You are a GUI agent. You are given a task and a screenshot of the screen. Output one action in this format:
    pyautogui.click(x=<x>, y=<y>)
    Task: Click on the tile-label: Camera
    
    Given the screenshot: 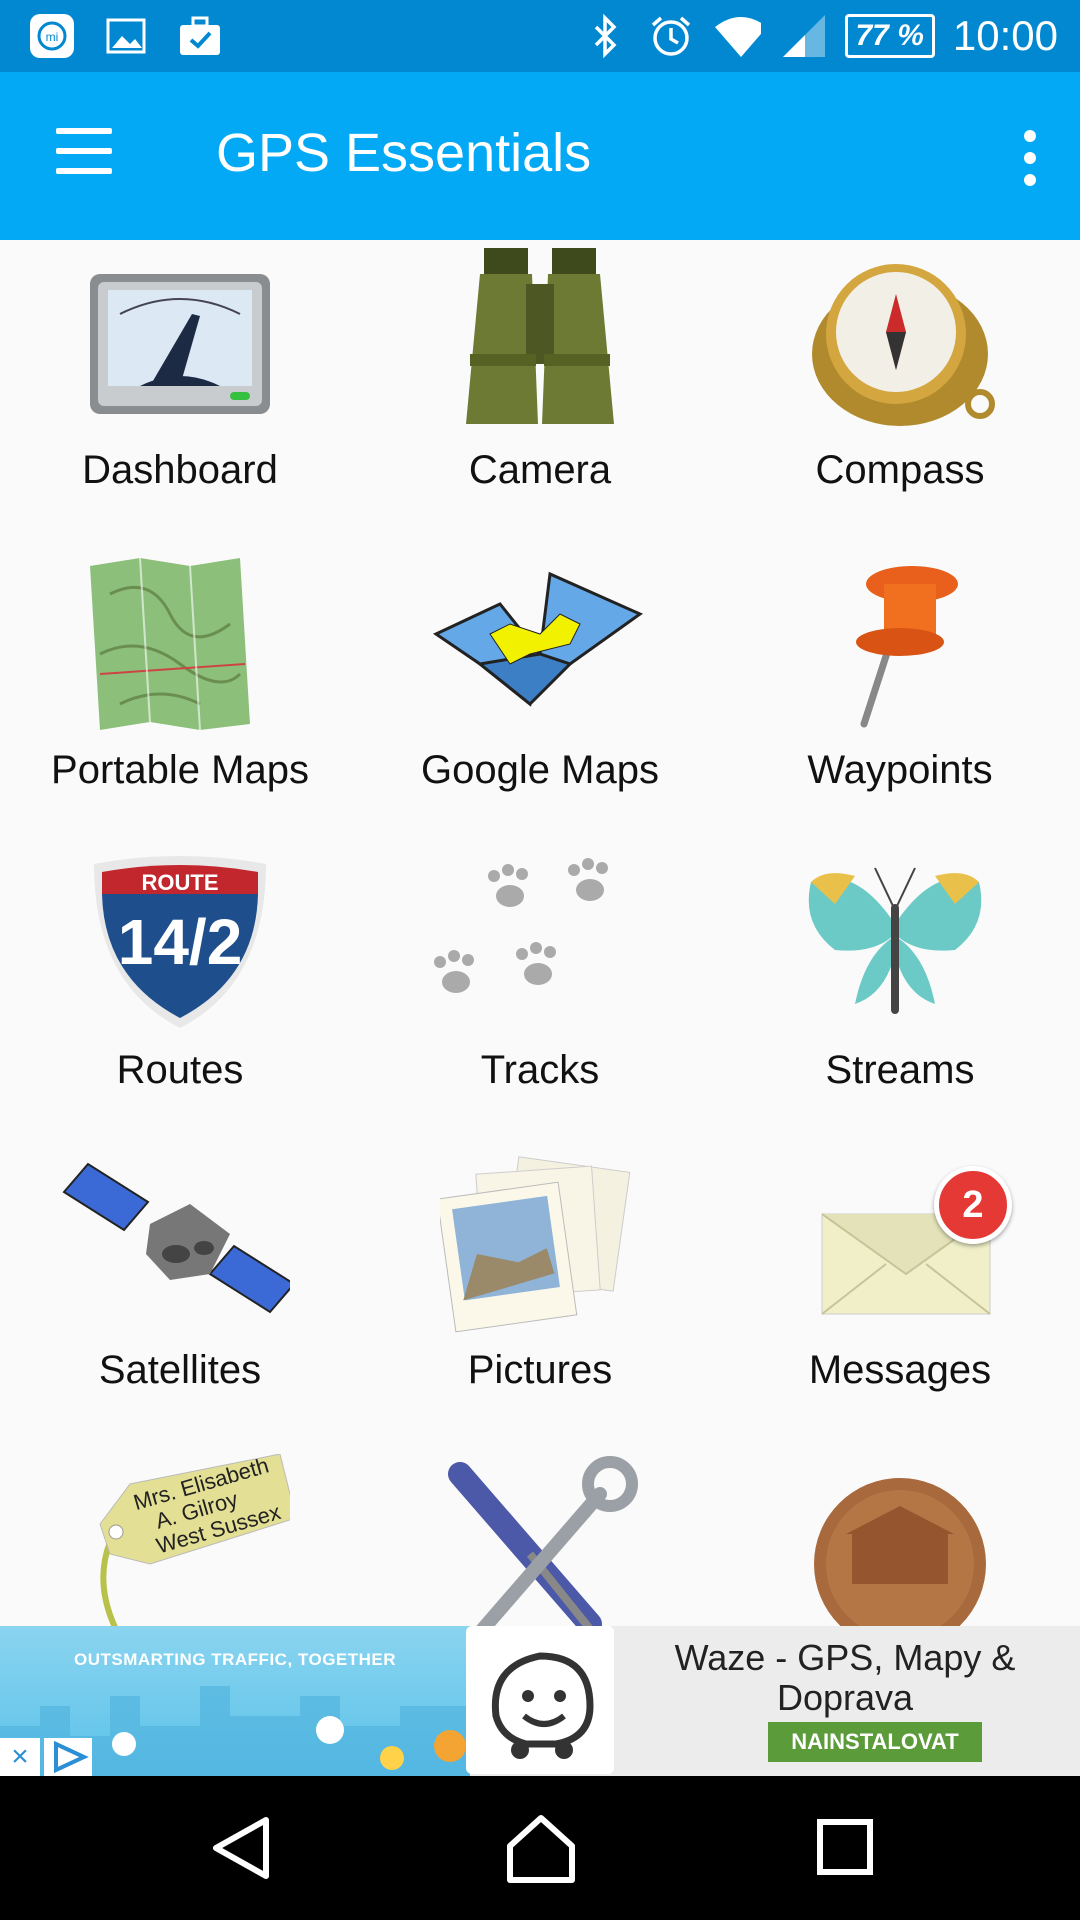 What is the action you would take?
    pyautogui.click(x=540, y=470)
    